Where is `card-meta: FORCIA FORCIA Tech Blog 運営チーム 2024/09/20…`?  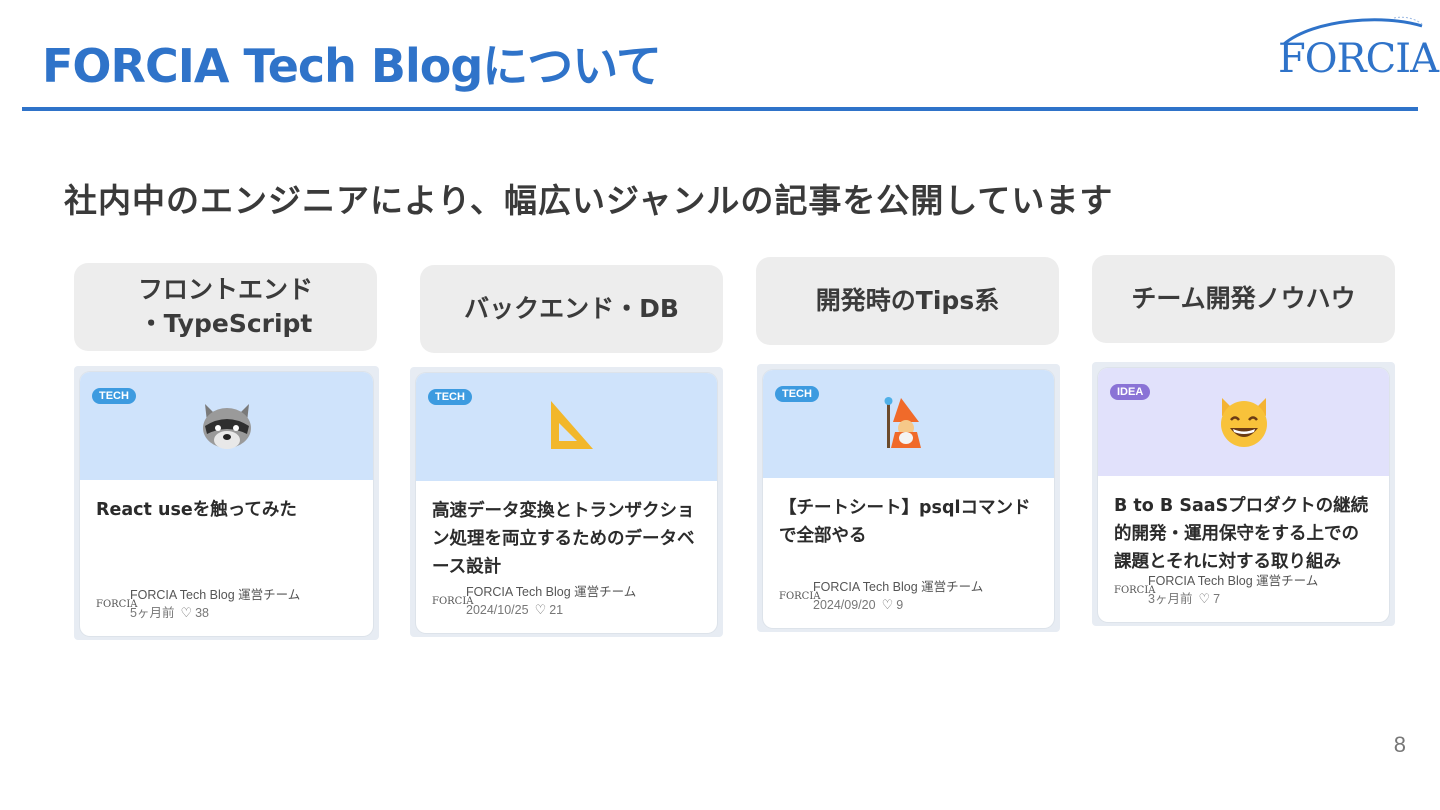 card-meta: FORCIA FORCIA Tech Blog 運営チーム 2024/09/20… is located at coordinates (881, 596).